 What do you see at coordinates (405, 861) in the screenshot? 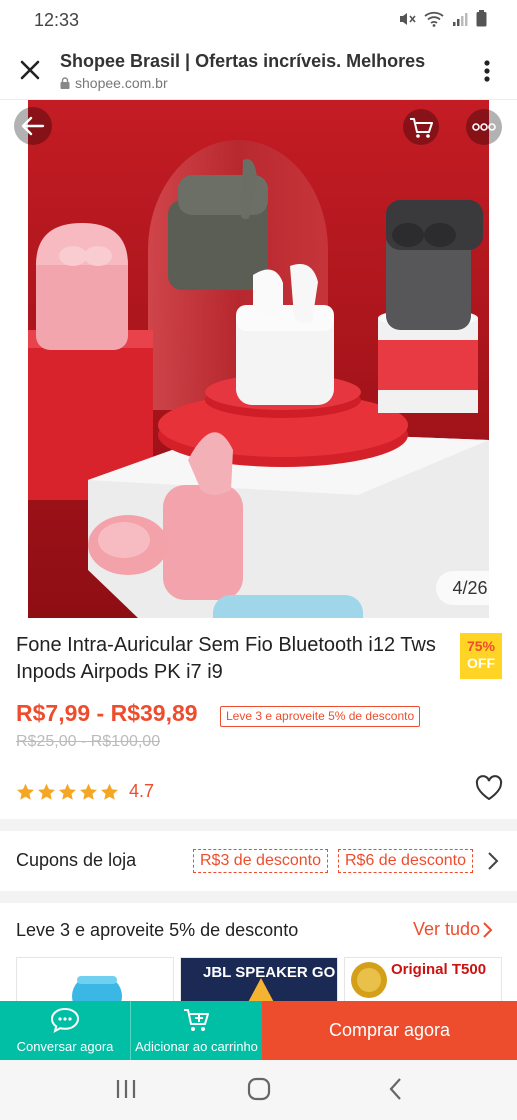
I see `coupon-6: R$6 de desconto` at bounding box center [405, 861].